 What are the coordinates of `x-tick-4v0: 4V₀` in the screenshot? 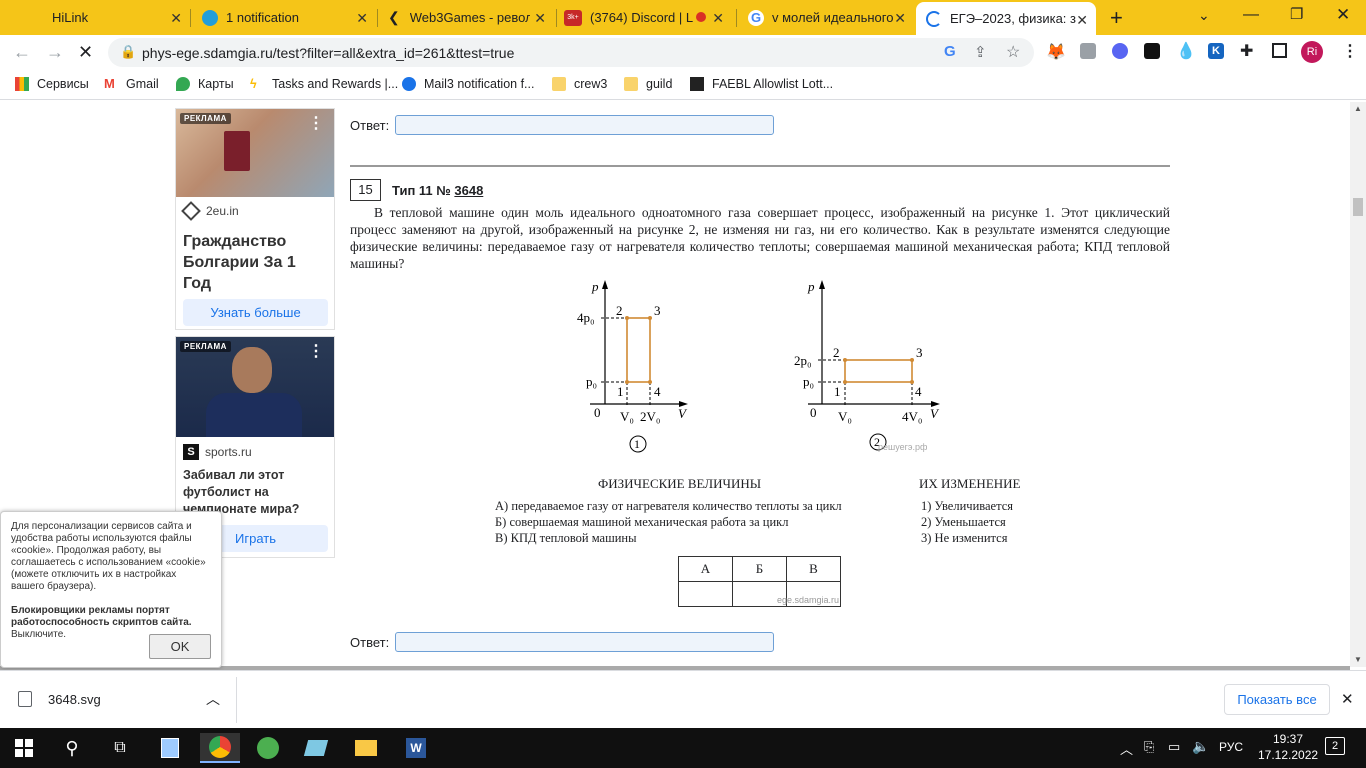 It's located at (912, 416).